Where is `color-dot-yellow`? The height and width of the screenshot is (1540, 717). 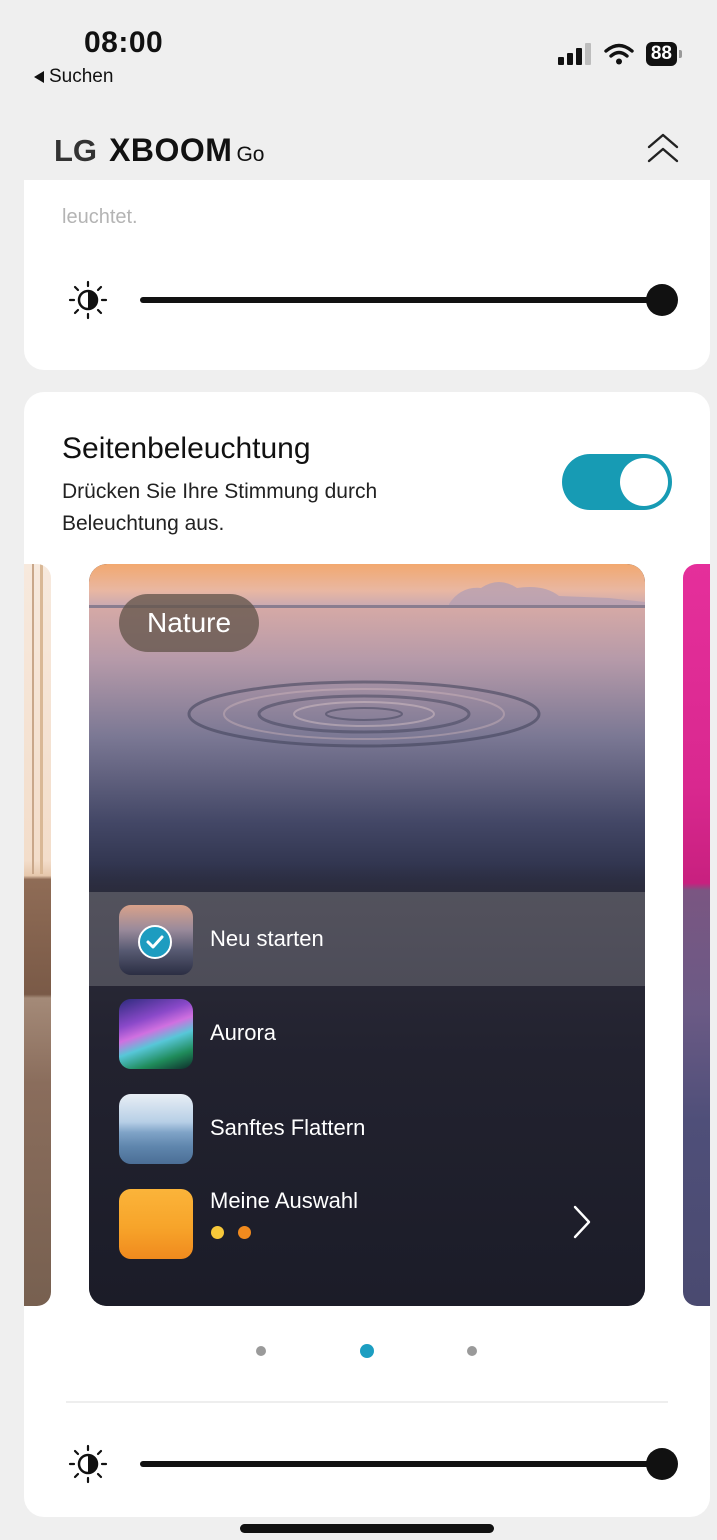 color-dot-yellow is located at coordinates (217, 1232).